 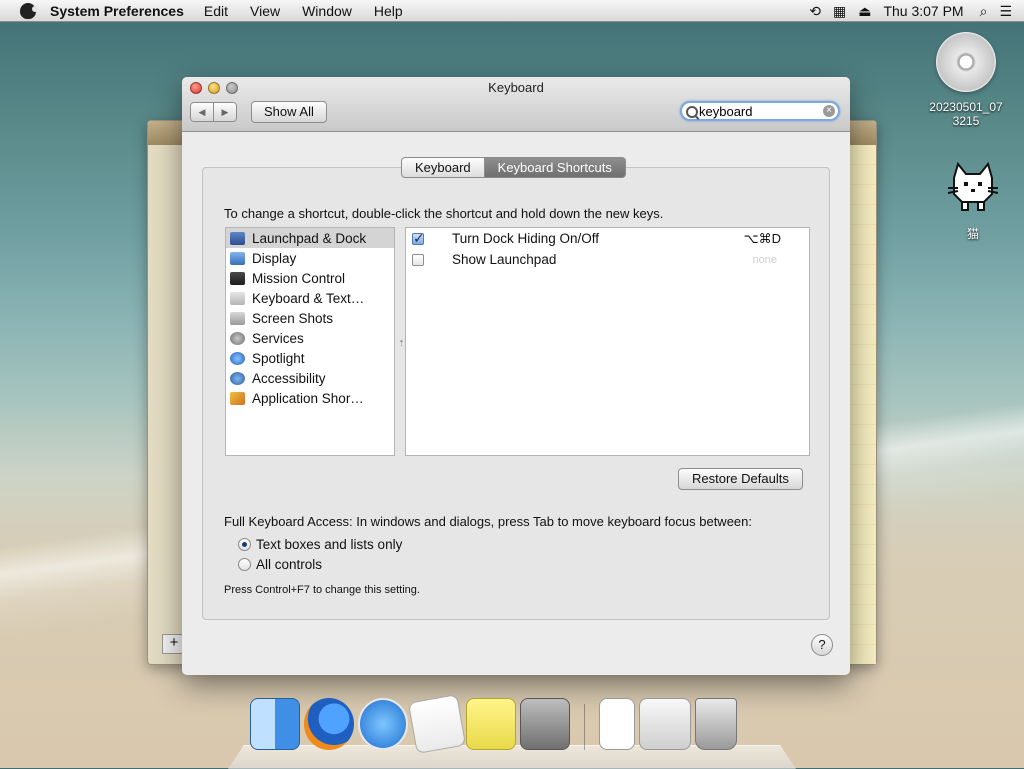 I want to click on dock-hiding-checkbox, so click(x=418, y=238).